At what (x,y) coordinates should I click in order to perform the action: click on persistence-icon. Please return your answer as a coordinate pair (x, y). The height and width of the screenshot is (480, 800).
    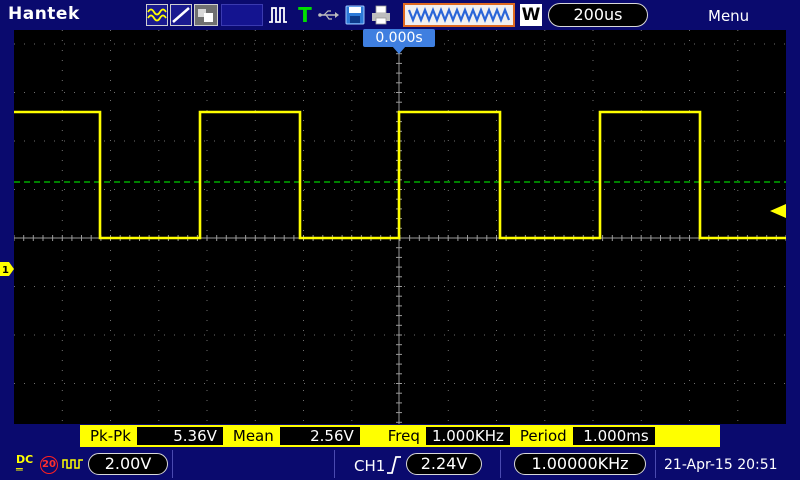
    Looking at the image, I should click on (206, 15).